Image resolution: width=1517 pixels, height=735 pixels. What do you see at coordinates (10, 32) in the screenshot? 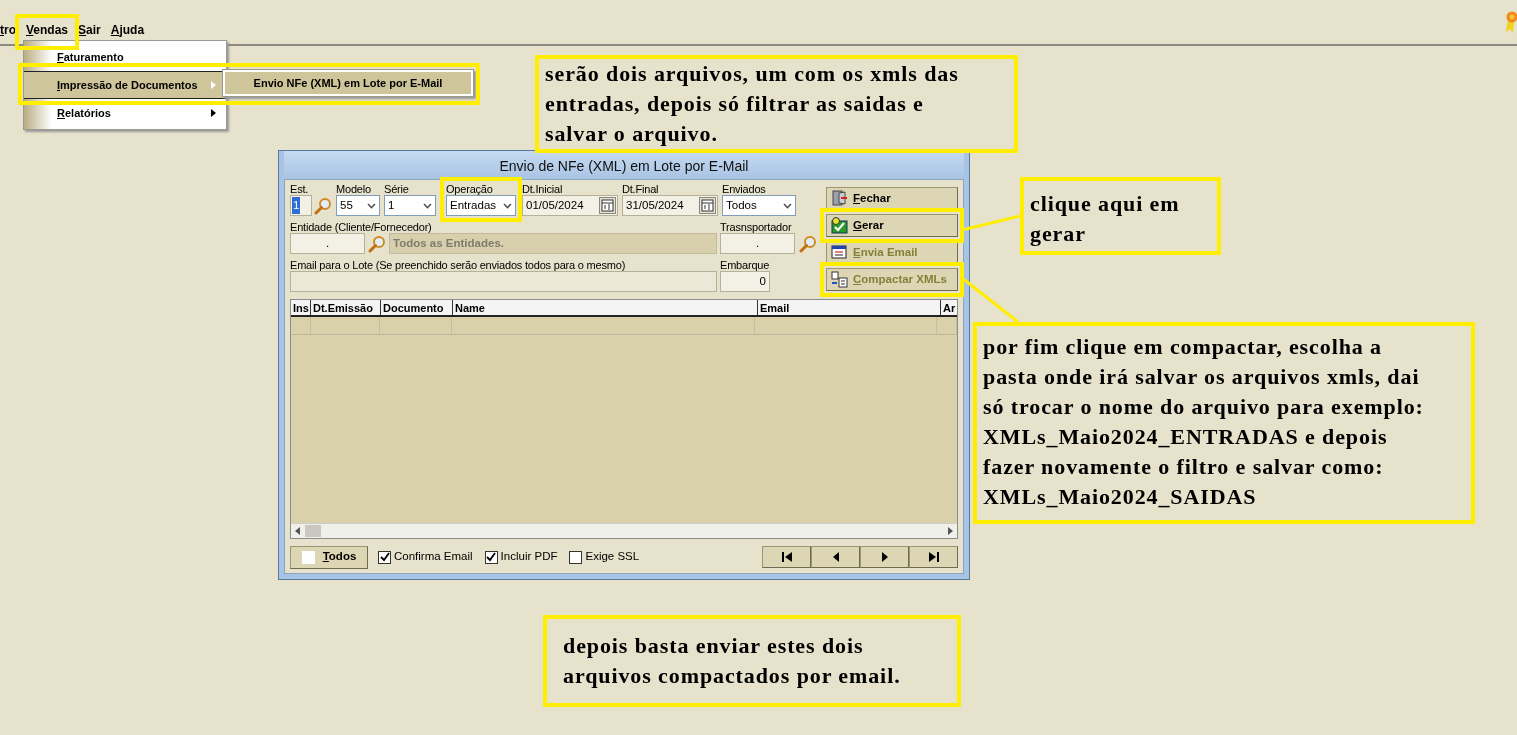
I see `menu-item: tro` at bounding box center [10, 32].